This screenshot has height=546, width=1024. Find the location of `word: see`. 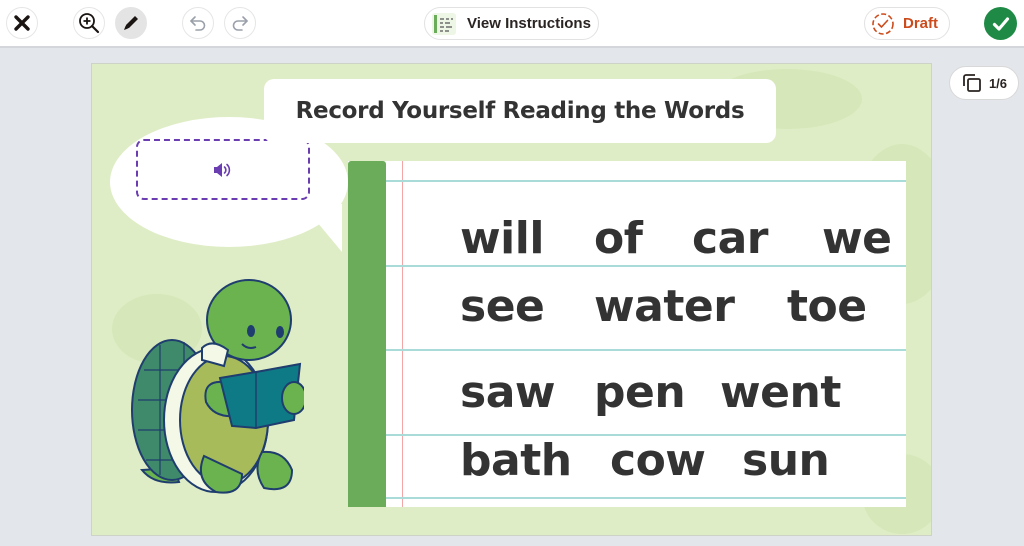

word: see is located at coordinates (502, 306).